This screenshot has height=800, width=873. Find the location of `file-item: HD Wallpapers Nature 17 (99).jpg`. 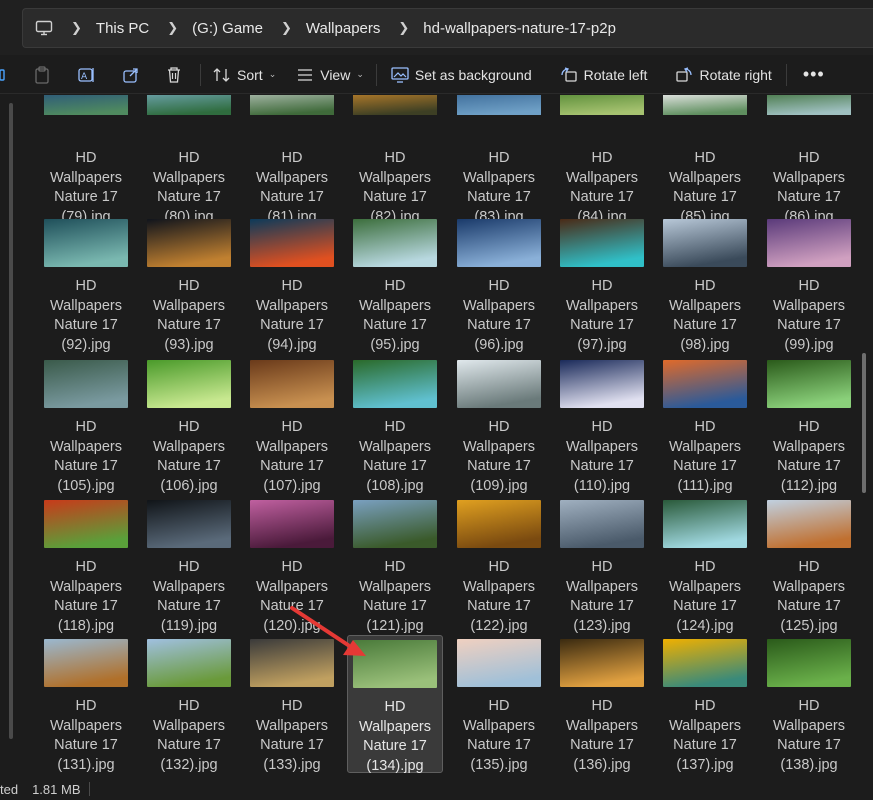

file-item: HD Wallpapers Nature 17 (99).jpg is located at coordinates (809, 287).